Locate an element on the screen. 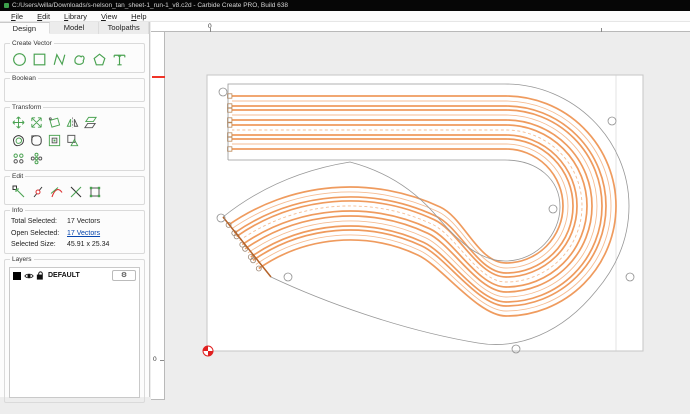 The width and height of the screenshot is (690, 414). app-logo-icon is located at coordinates (6, 5).